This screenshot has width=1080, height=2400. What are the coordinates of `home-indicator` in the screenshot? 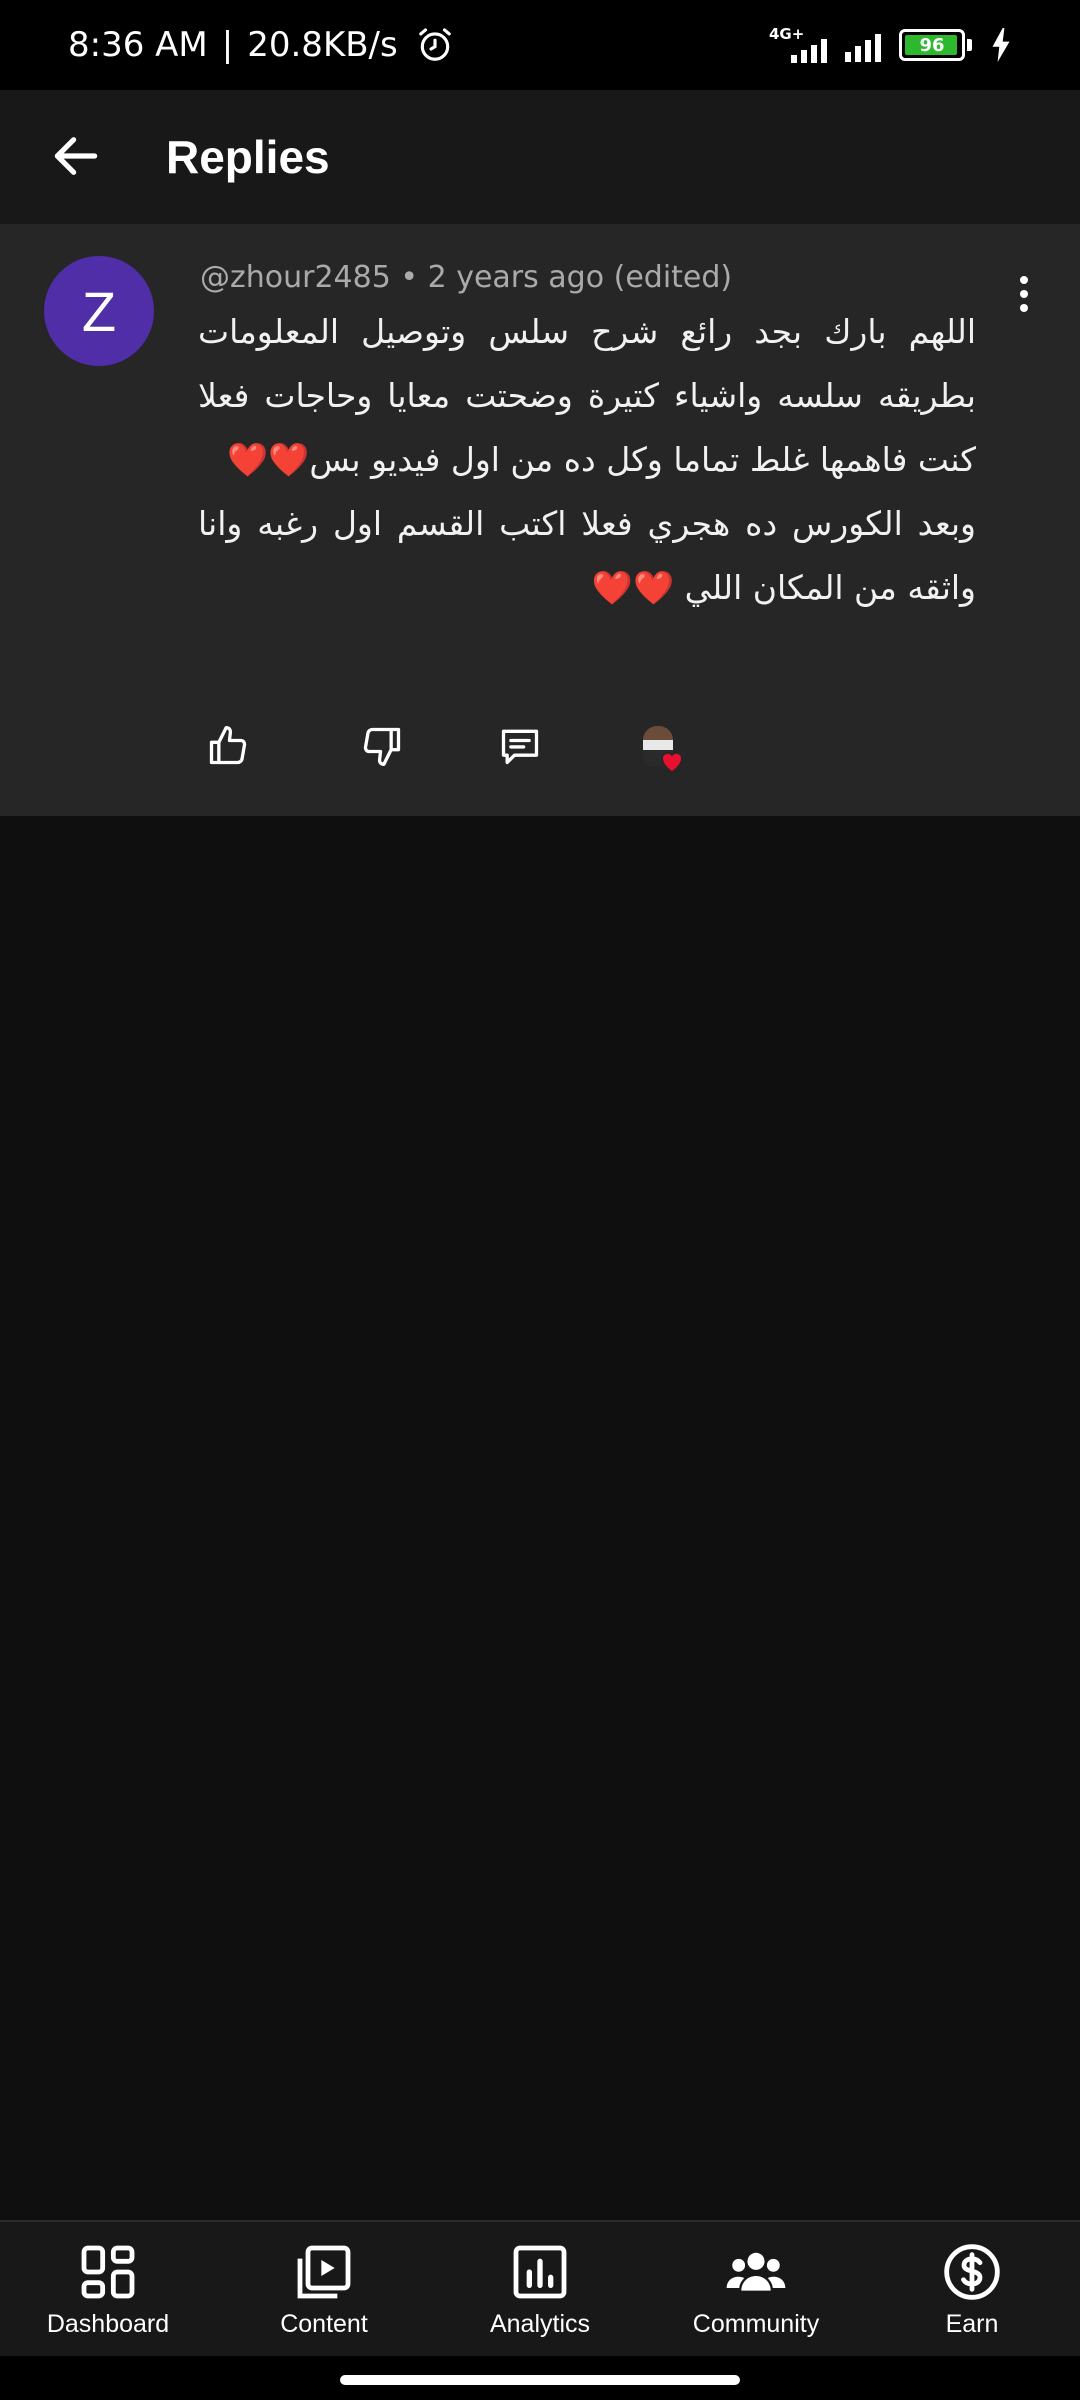 It's located at (540, 2380).